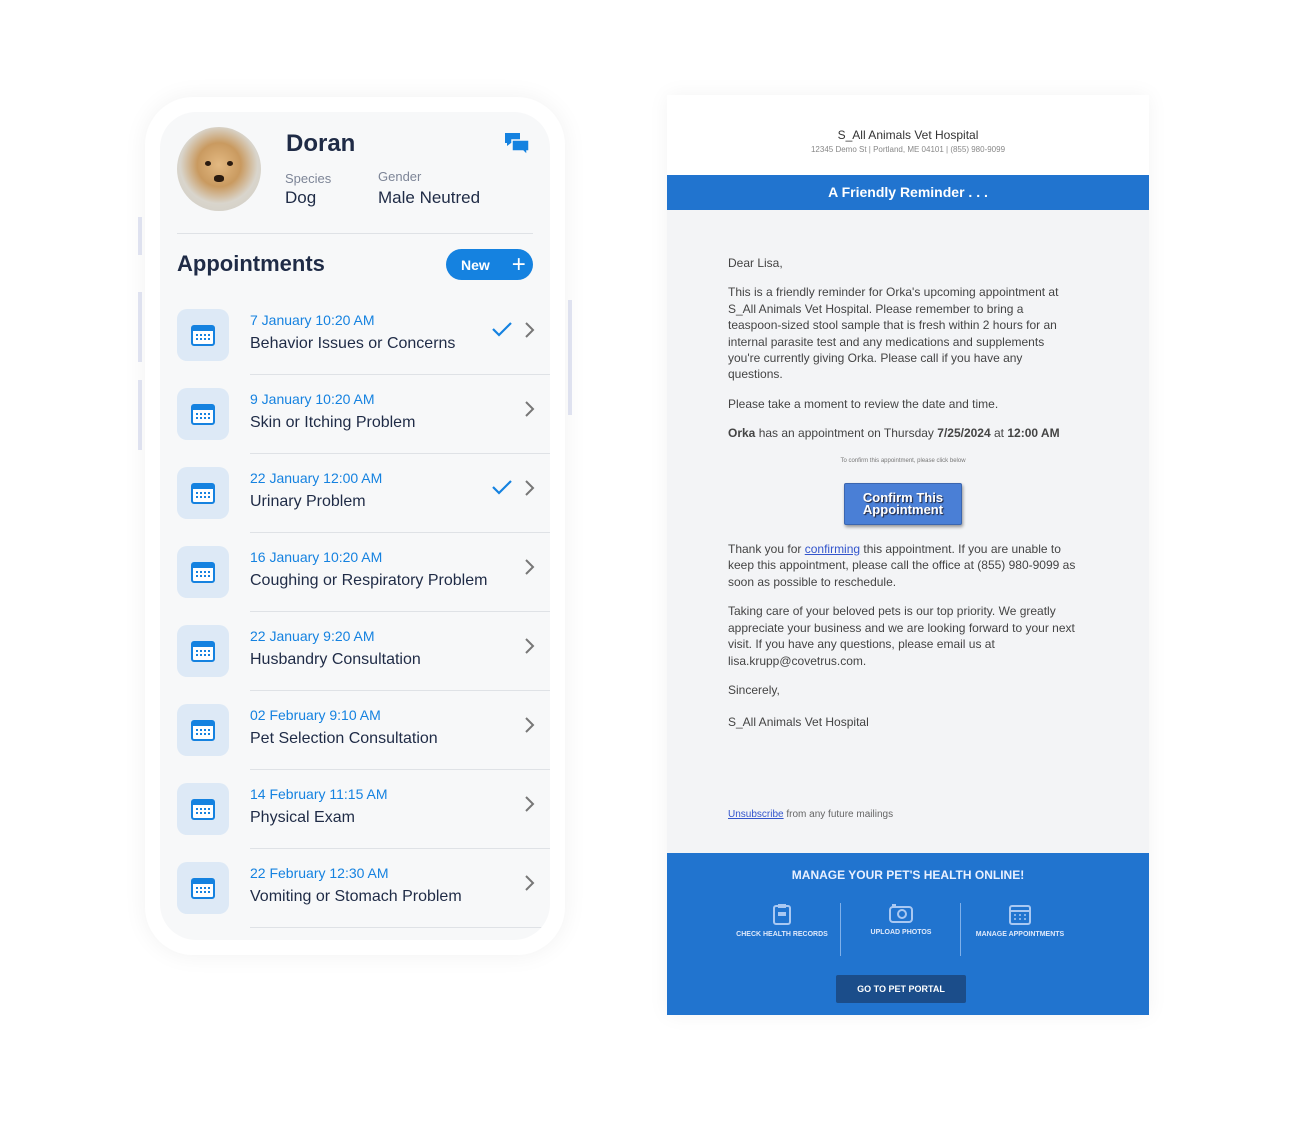  I want to click on appointment-reason: Pet Selection Consultation, so click(344, 738).